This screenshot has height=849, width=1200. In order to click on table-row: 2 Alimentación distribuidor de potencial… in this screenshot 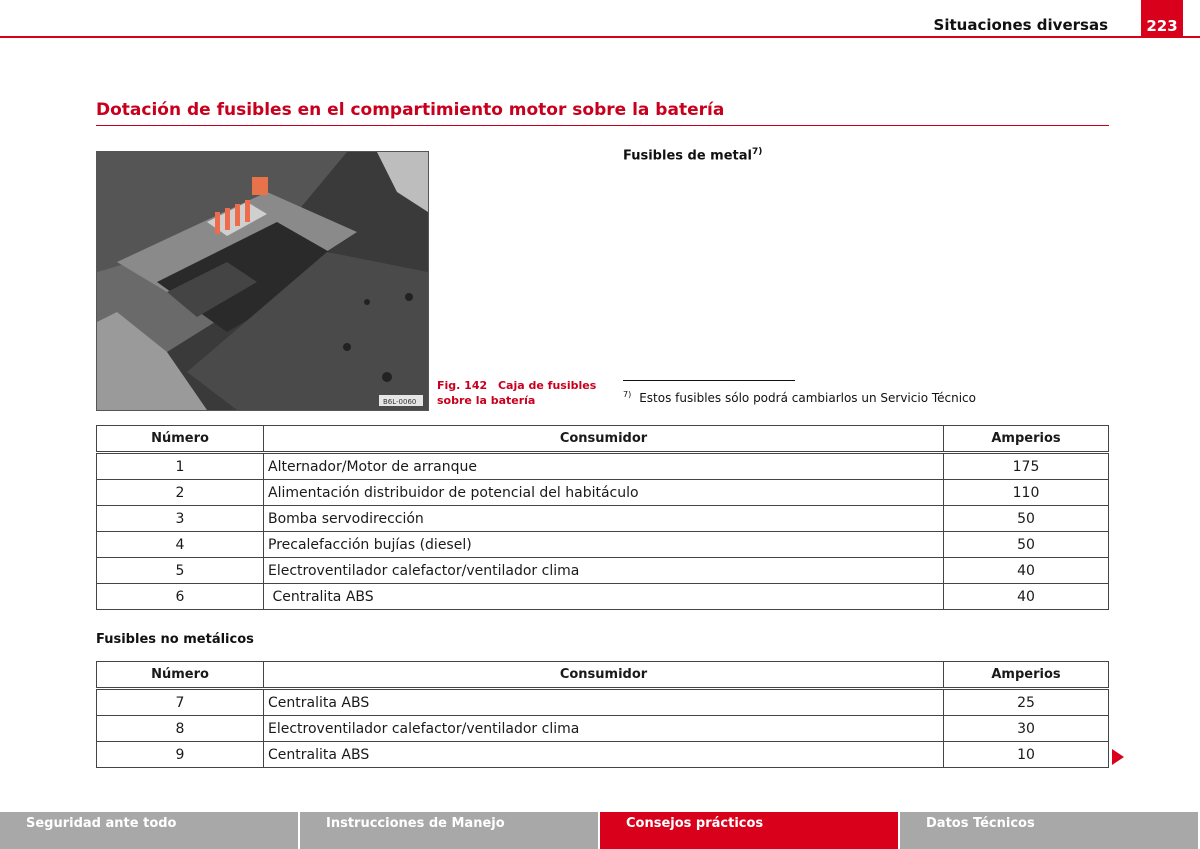, I will do `click(602, 492)`.